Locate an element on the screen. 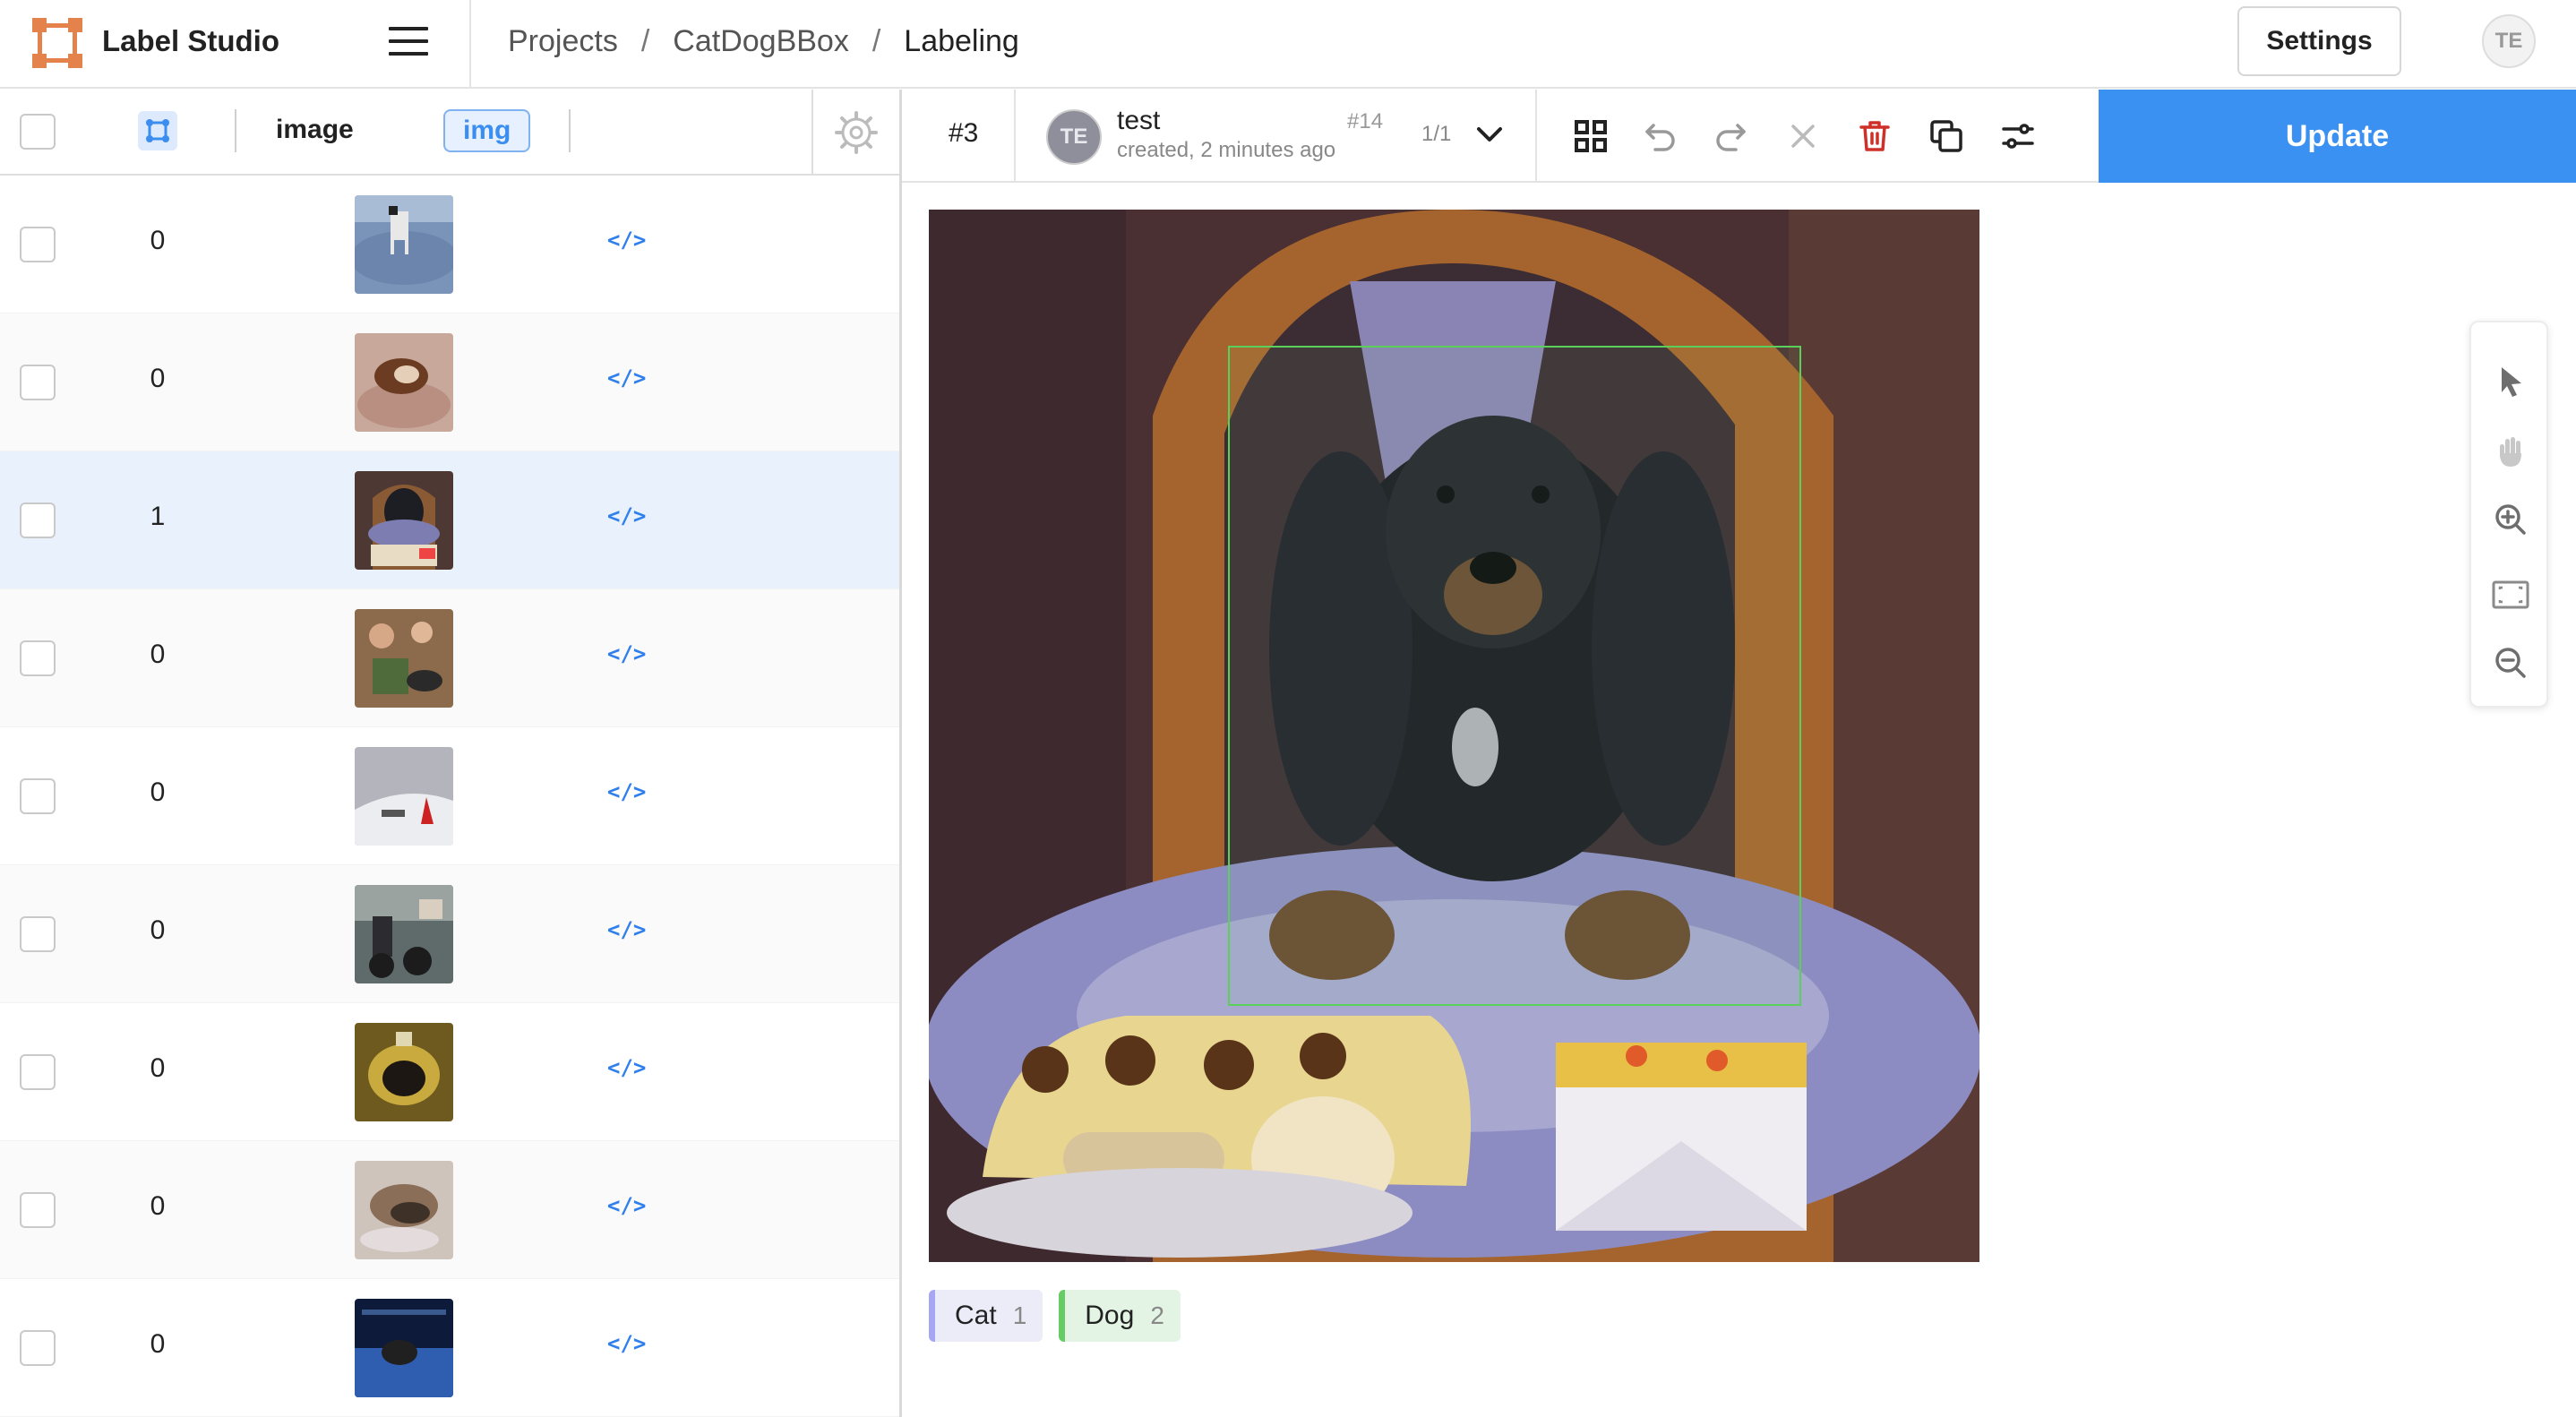  breadcrumb-project: CatDogBBox is located at coordinates (761, 41).